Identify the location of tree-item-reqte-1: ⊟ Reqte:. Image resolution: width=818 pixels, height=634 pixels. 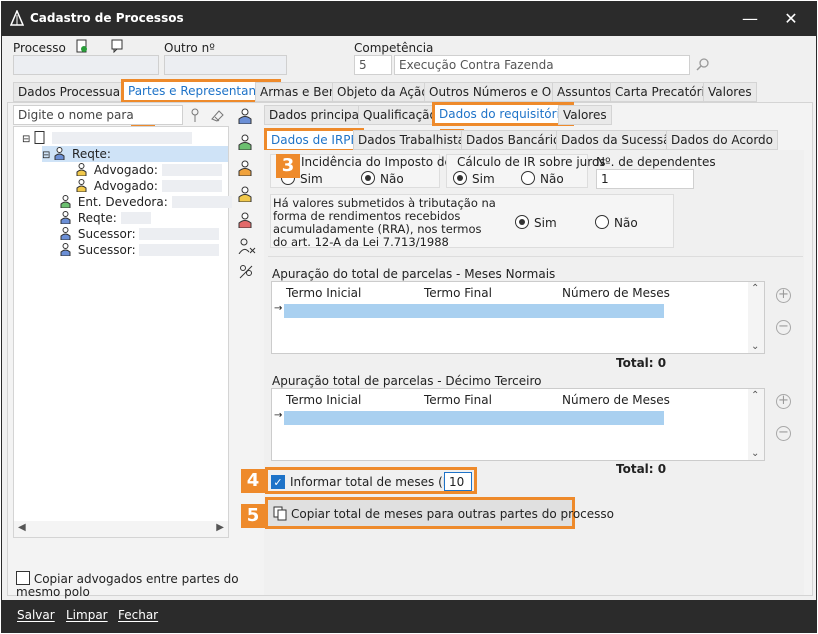
(135, 154).